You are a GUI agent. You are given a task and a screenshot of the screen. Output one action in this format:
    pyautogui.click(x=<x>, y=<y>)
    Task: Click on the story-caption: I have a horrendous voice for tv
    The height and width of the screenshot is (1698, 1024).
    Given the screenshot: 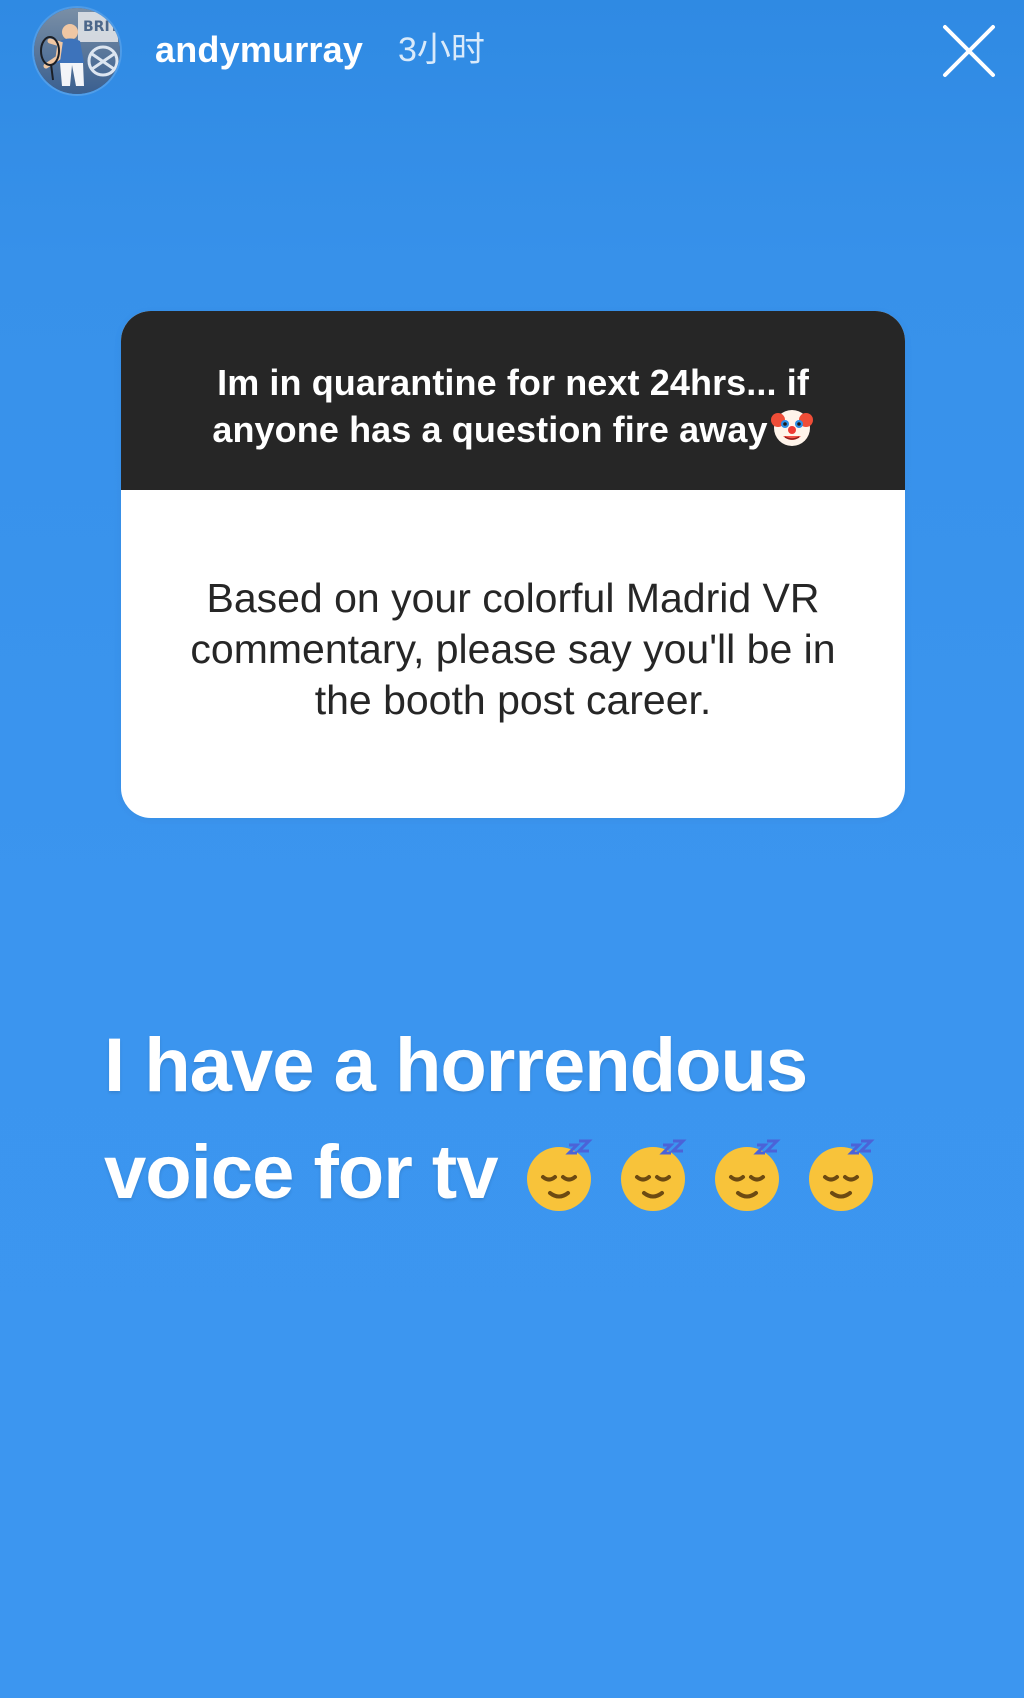 What is the action you would take?
    pyautogui.click(x=524, y=1119)
    